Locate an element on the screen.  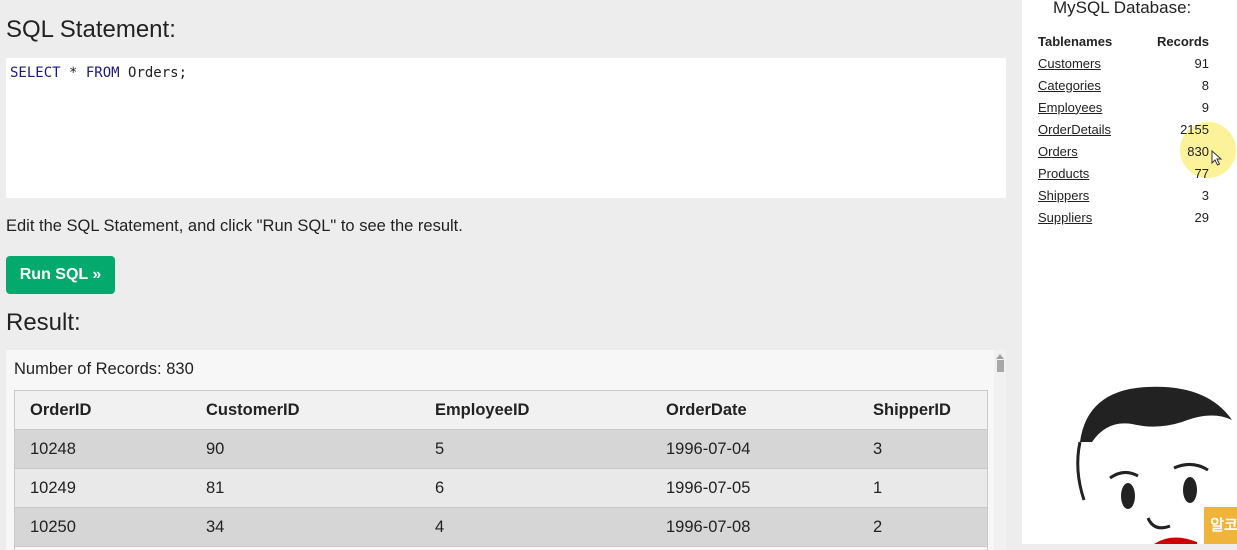
record-count: 91 is located at coordinates (1201, 63).